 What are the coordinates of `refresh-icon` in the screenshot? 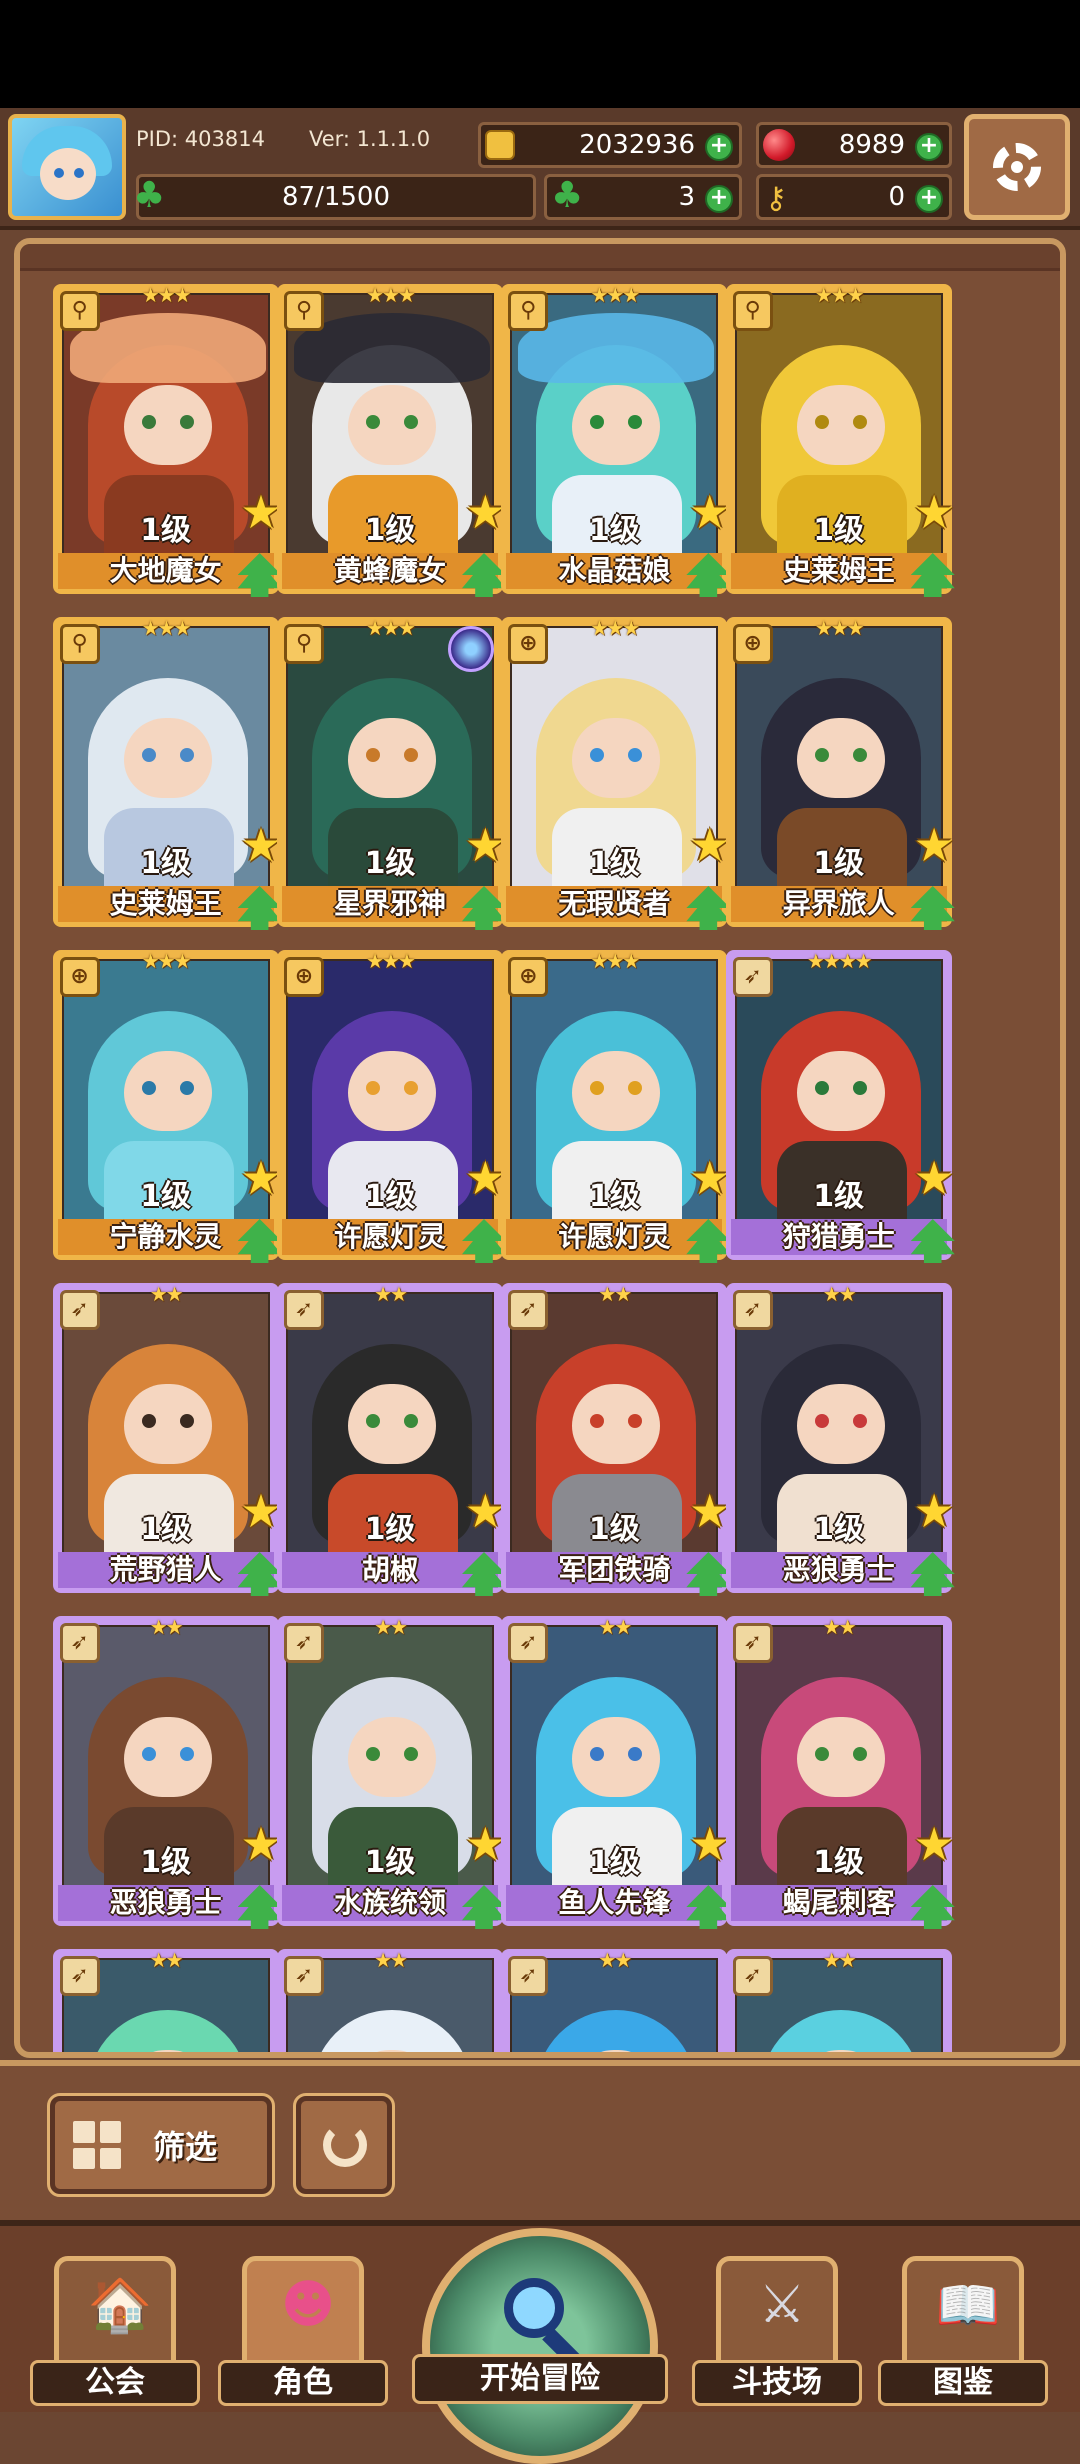 It's located at (345, 2145).